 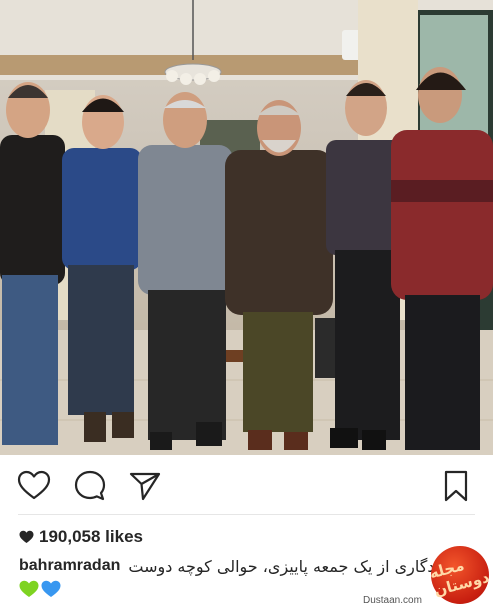 I want to click on site-watermark: مجله دوستان Dustaan.com, so click(x=427, y=577).